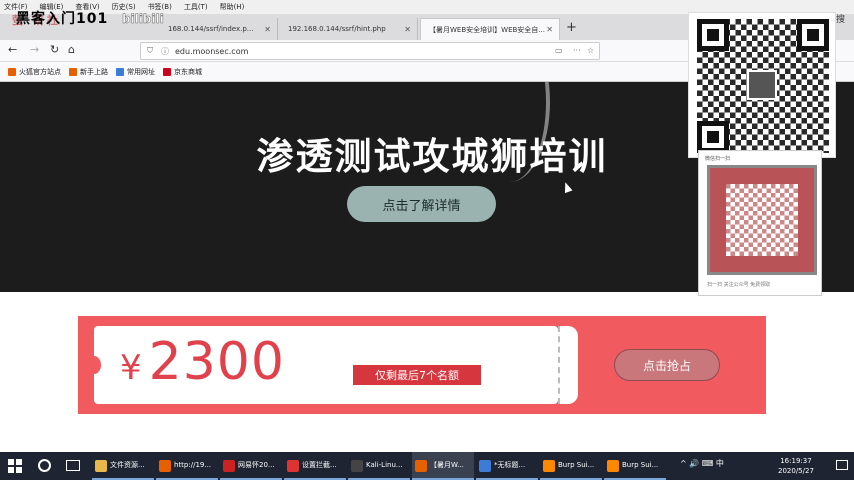  I want to click on url-text: edu.moonsec.com, so click(212, 51).